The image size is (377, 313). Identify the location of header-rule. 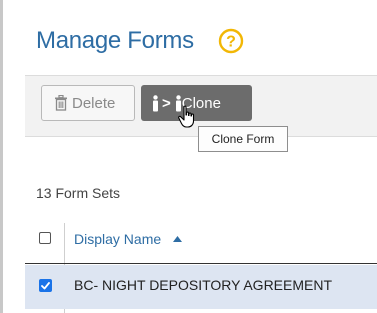
(201, 263).